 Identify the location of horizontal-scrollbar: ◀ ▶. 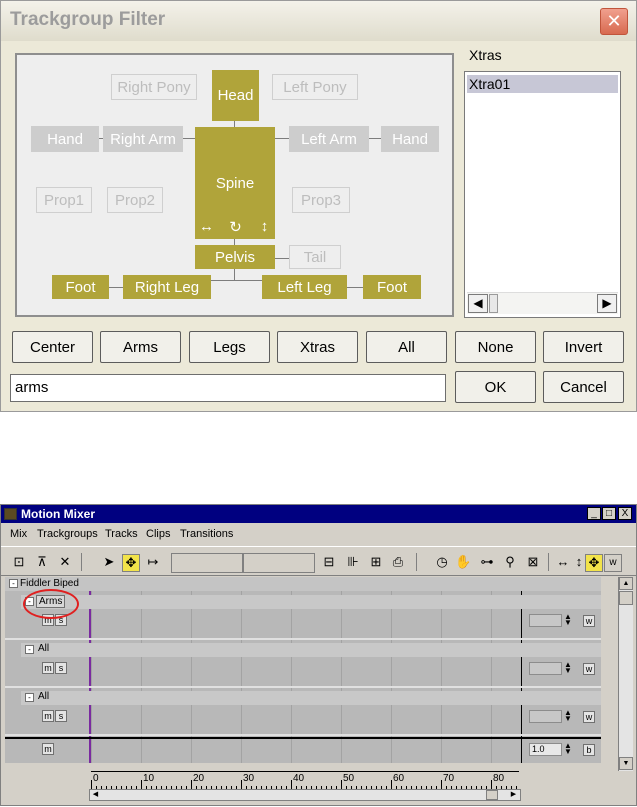
(305, 795).